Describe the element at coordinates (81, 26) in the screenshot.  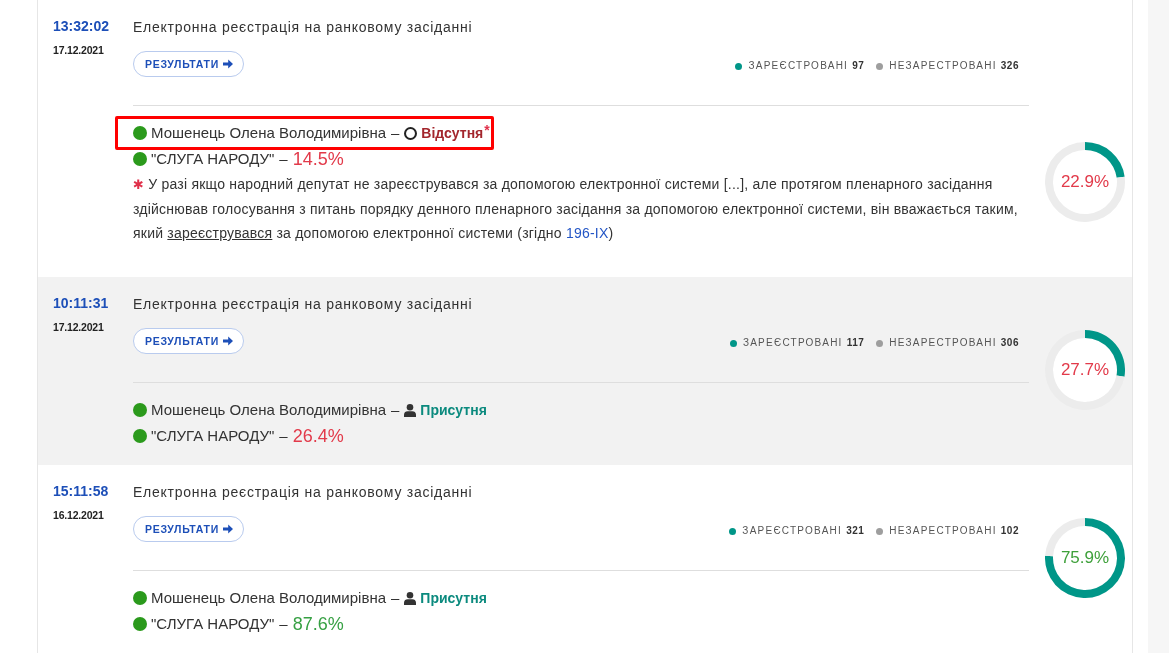
I see `time-label: 13:32:02` at that location.